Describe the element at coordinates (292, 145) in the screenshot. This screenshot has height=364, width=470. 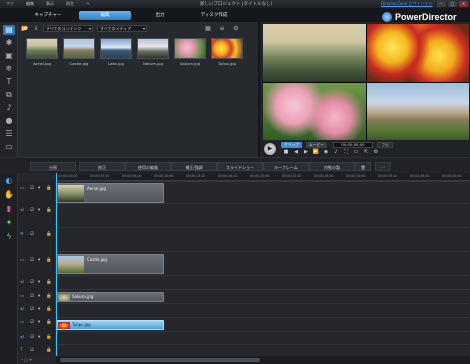
I see `clip-mode-button: クリップ` at that location.